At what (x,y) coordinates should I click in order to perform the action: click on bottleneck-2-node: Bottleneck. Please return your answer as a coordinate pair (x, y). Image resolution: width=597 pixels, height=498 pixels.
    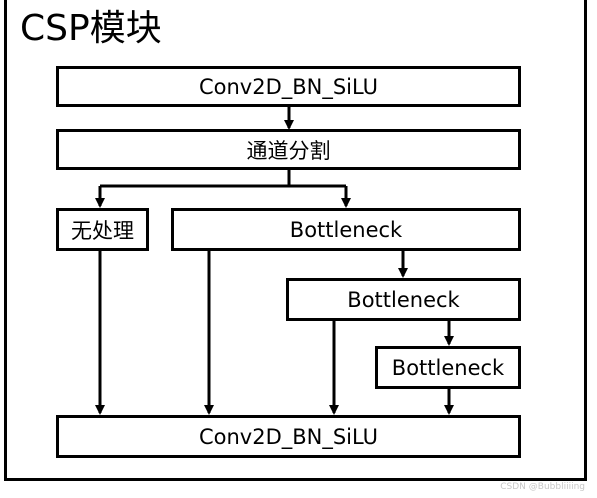
    Looking at the image, I should click on (403, 299).